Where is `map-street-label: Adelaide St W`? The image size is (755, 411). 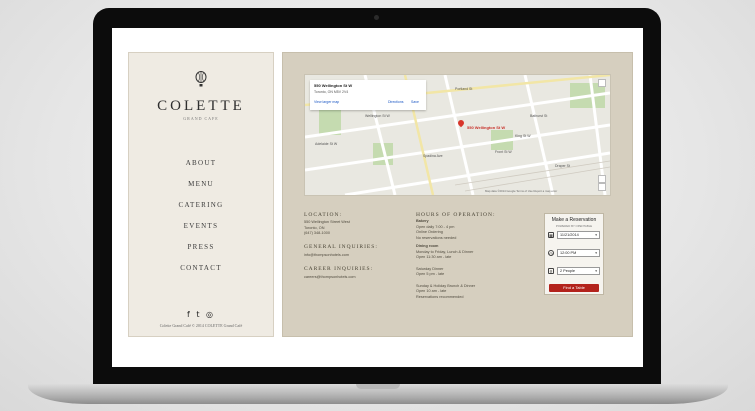
map-street-label: Adelaide St W is located at coordinates (326, 144).